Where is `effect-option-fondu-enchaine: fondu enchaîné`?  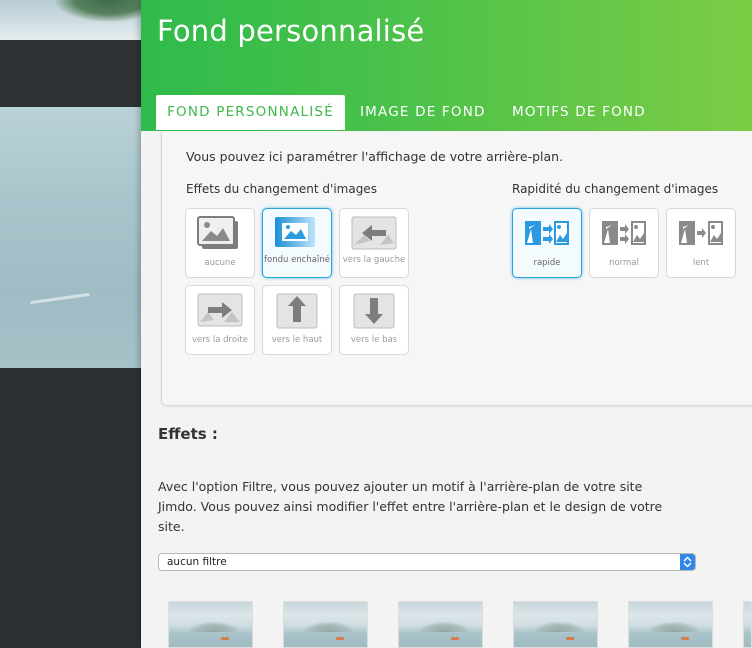 effect-option-fondu-enchaine: fondu enchaîné is located at coordinates (297, 243).